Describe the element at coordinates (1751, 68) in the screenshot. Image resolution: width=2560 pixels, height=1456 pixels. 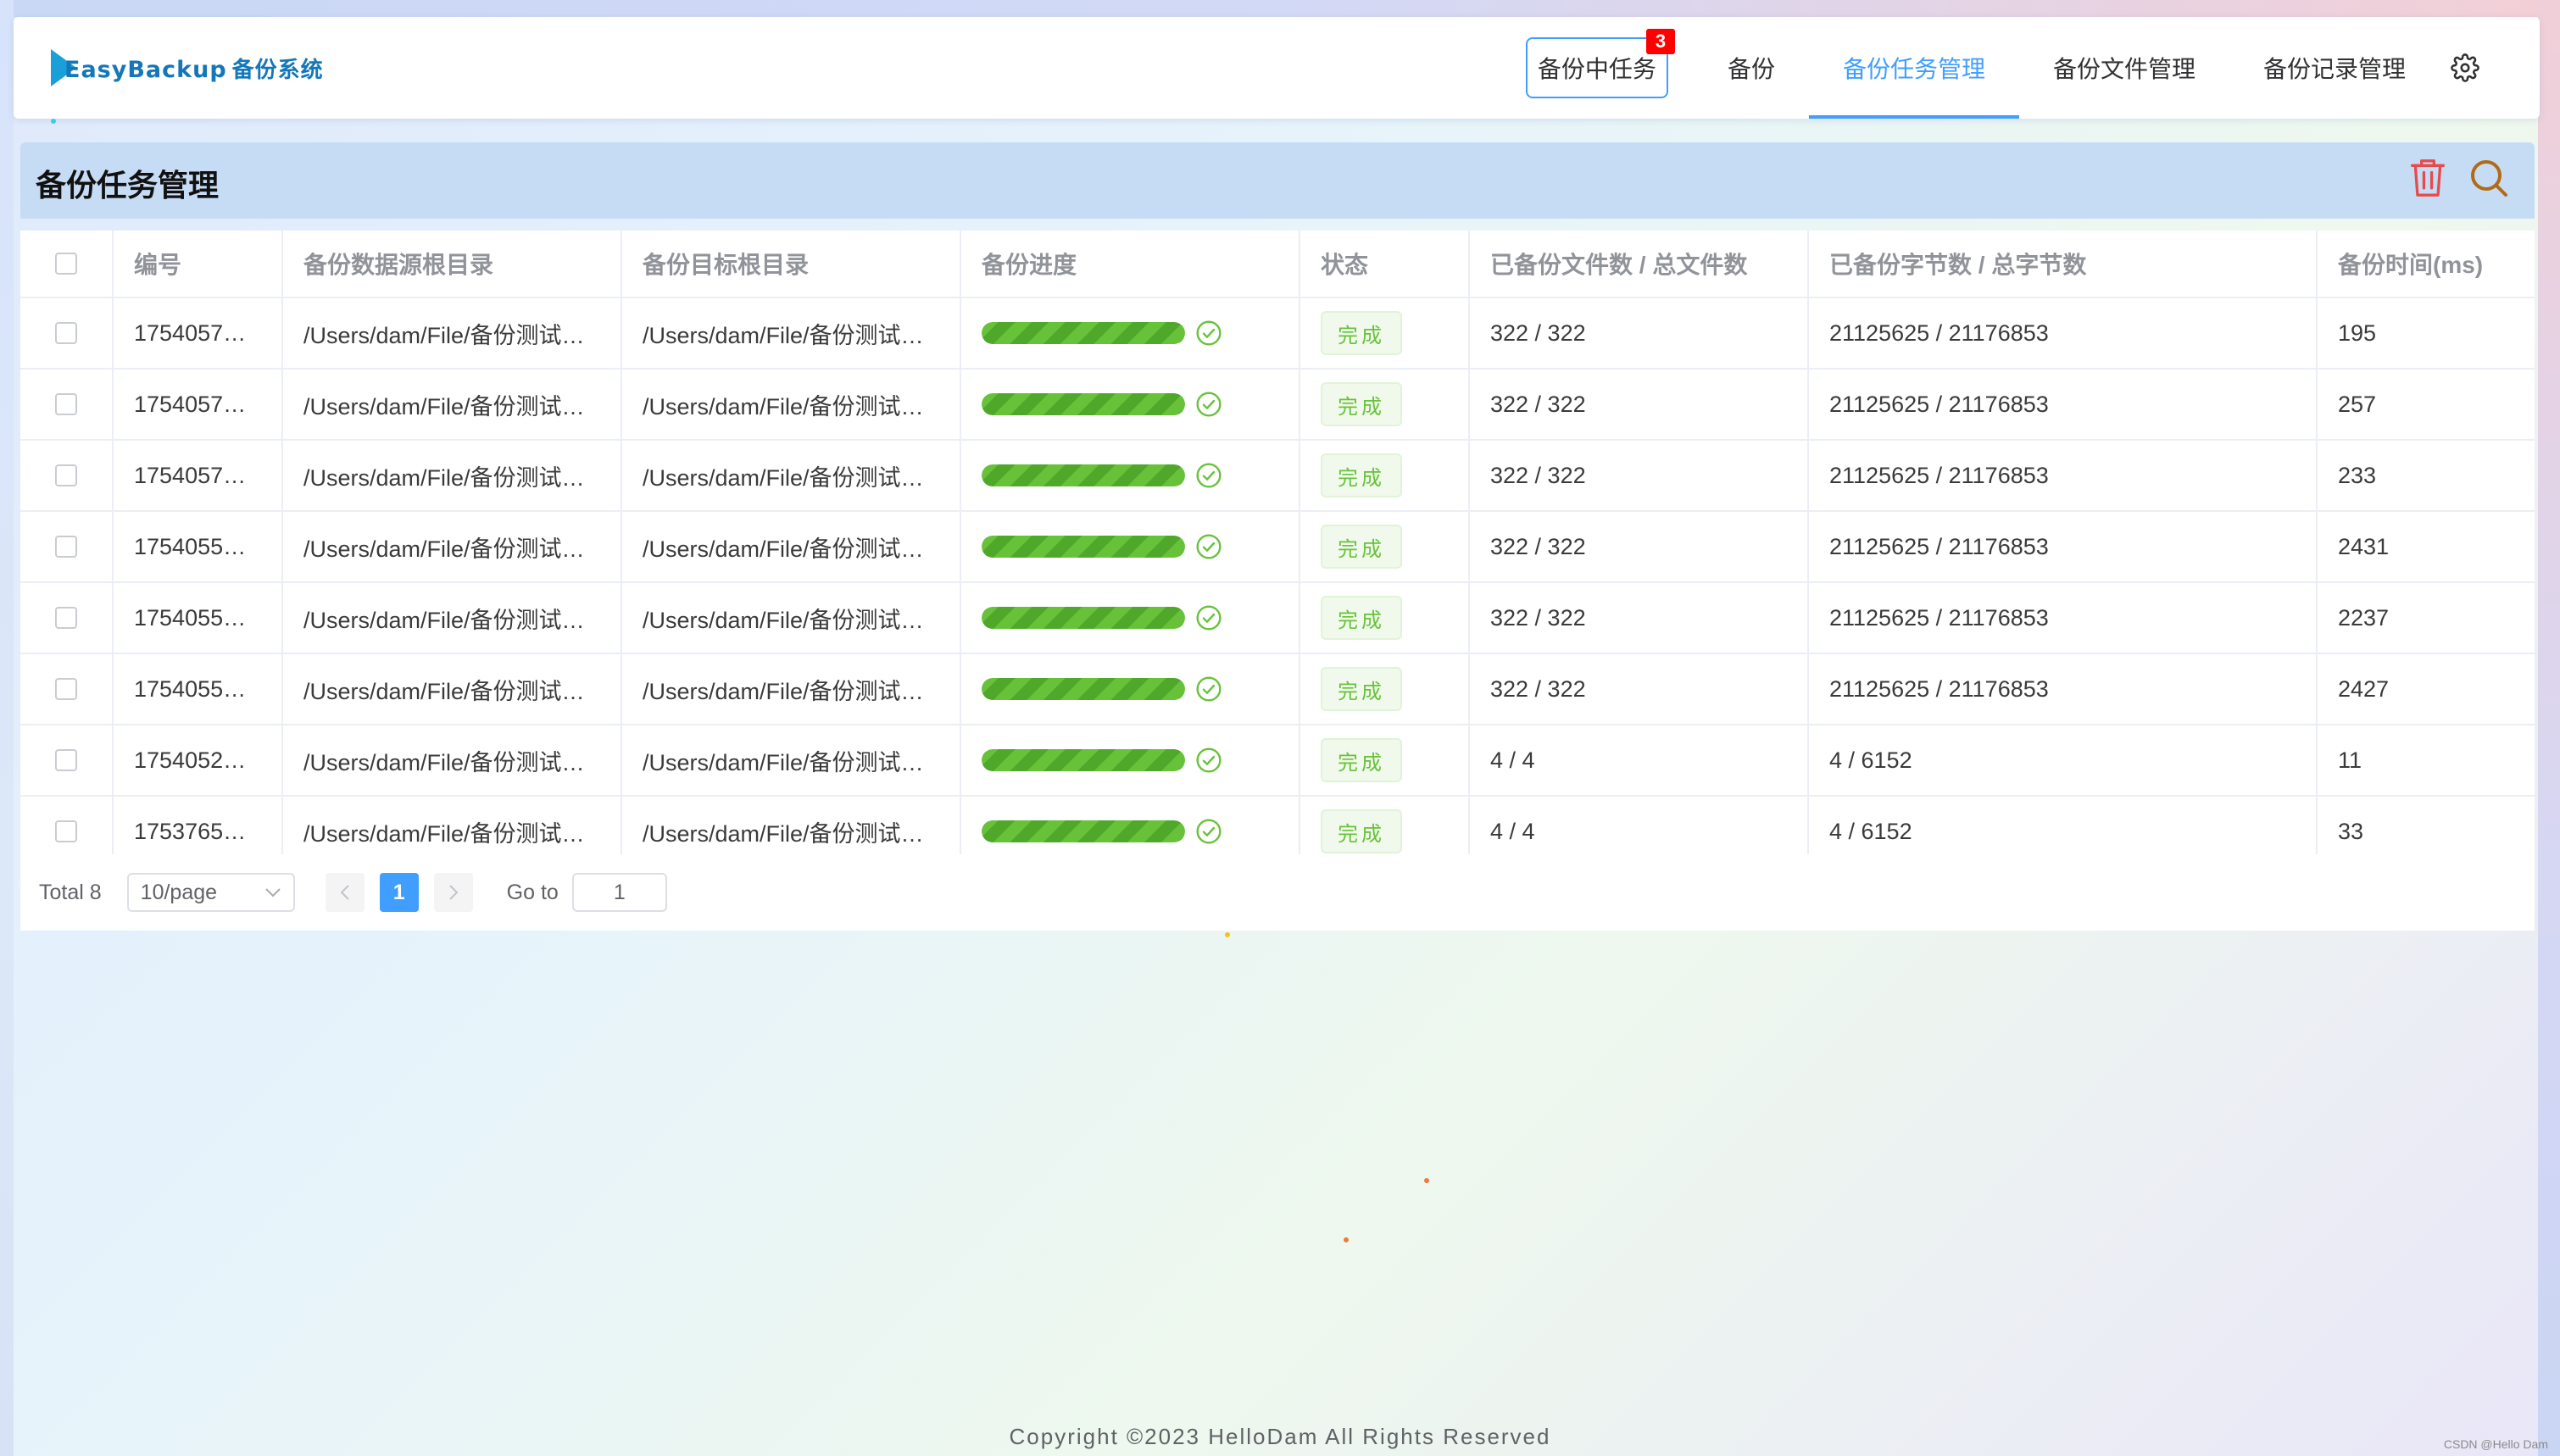
I see `nav-item-backup: 备份` at that location.